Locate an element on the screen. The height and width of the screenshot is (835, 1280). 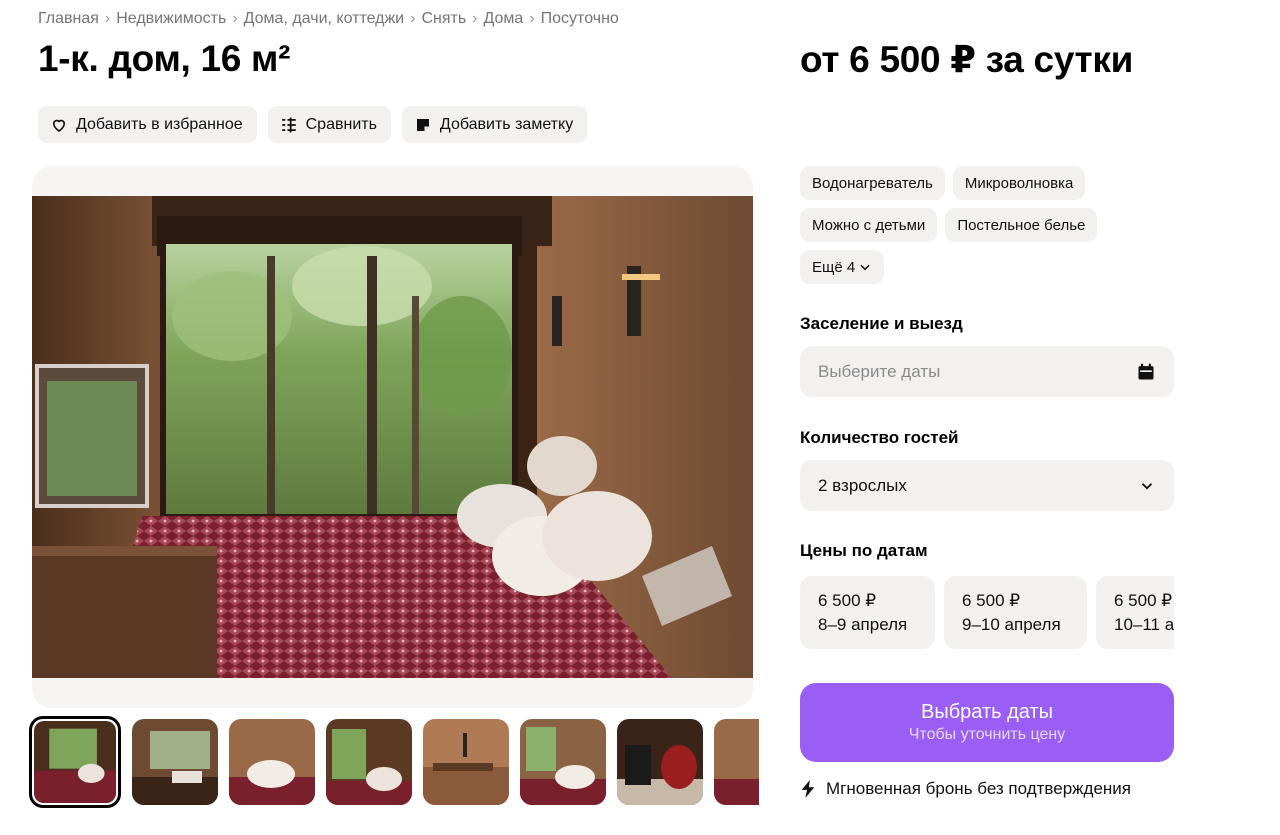
date-price-range: 9–10 апреля is located at coordinates (1011, 624).